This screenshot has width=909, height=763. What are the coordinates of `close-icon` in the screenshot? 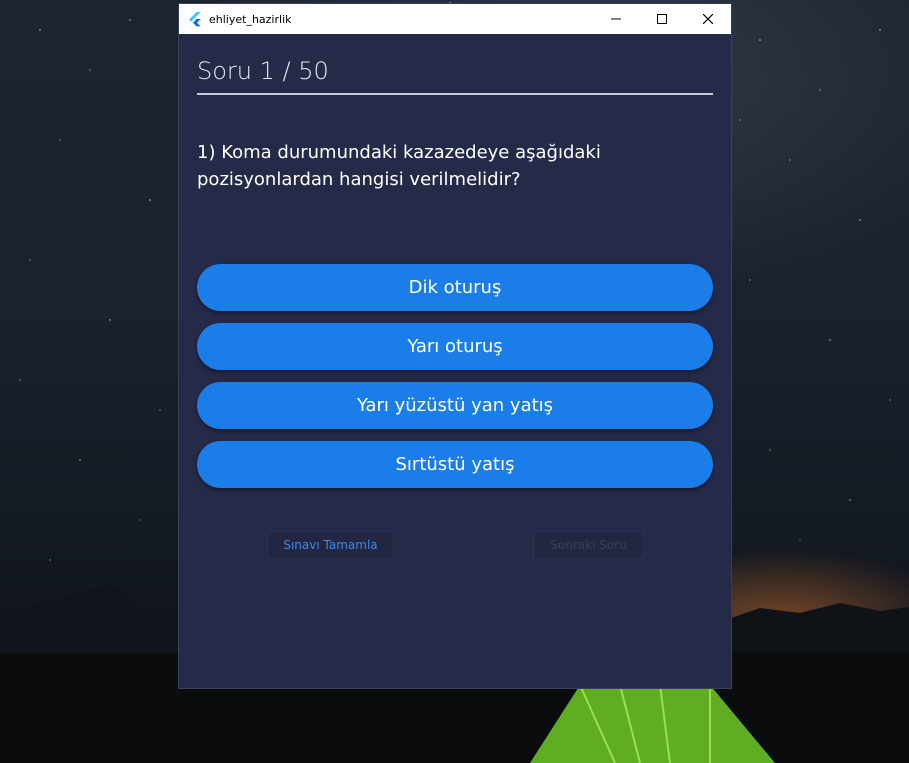 It's located at (708, 19).